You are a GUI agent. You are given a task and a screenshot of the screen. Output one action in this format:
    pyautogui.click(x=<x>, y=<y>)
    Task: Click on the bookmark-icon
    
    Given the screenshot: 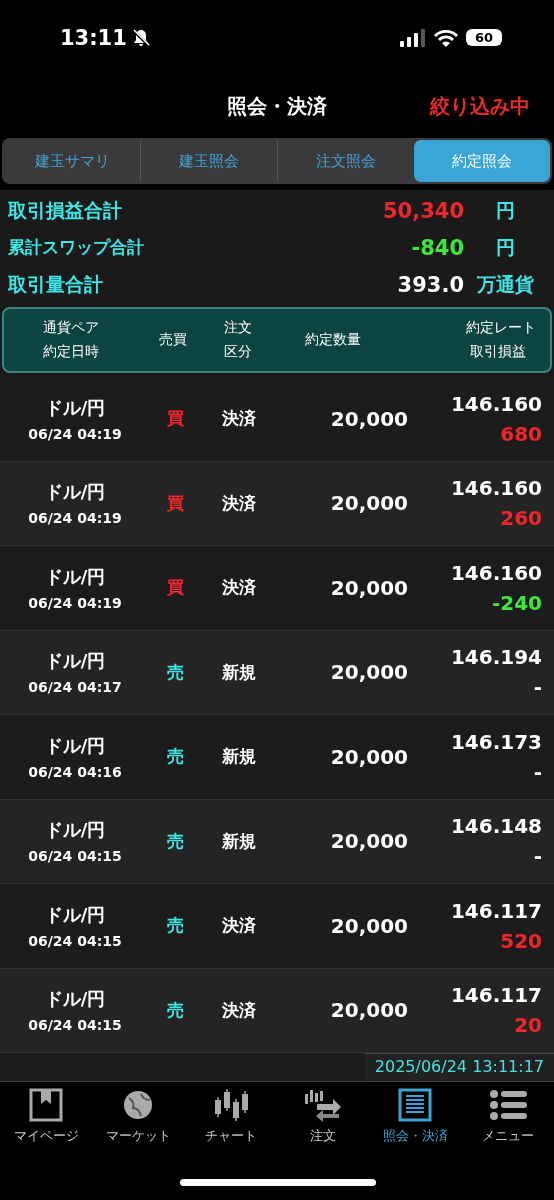 What is the action you would take?
    pyautogui.click(x=46, y=1105)
    